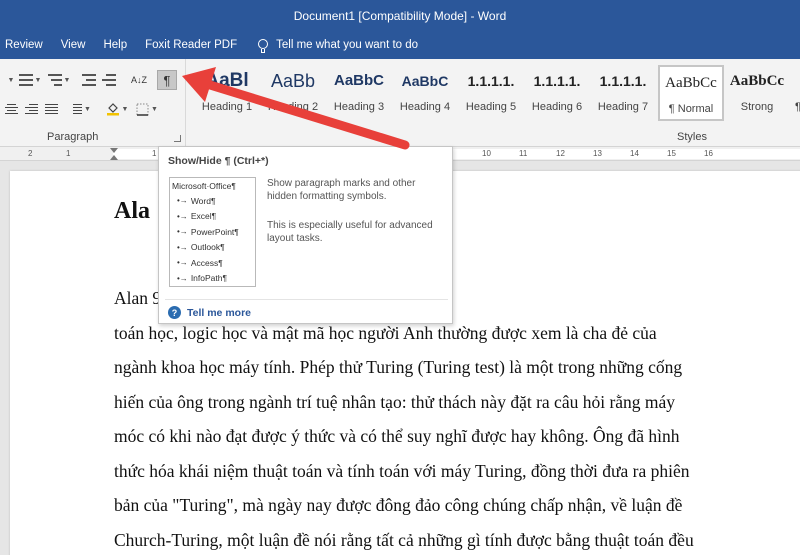 This screenshot has width=800, height=555. Describe the element at coordinates (597, 153) in the screenshot. I see `ruler-number: 13` at that location.